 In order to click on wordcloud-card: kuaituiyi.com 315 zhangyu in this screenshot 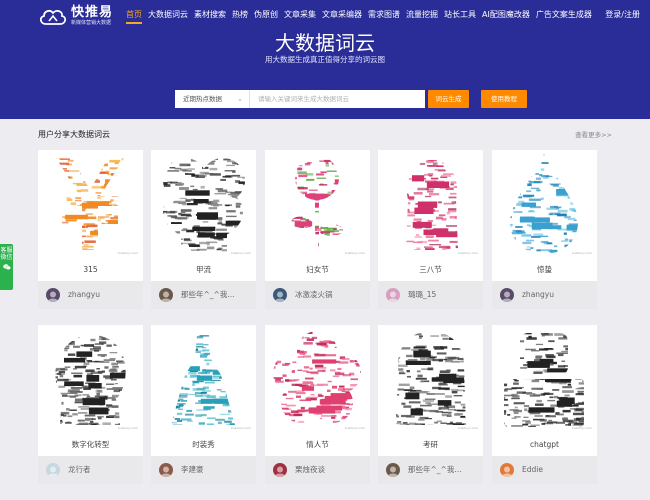, I will do `click(90, 229)`.